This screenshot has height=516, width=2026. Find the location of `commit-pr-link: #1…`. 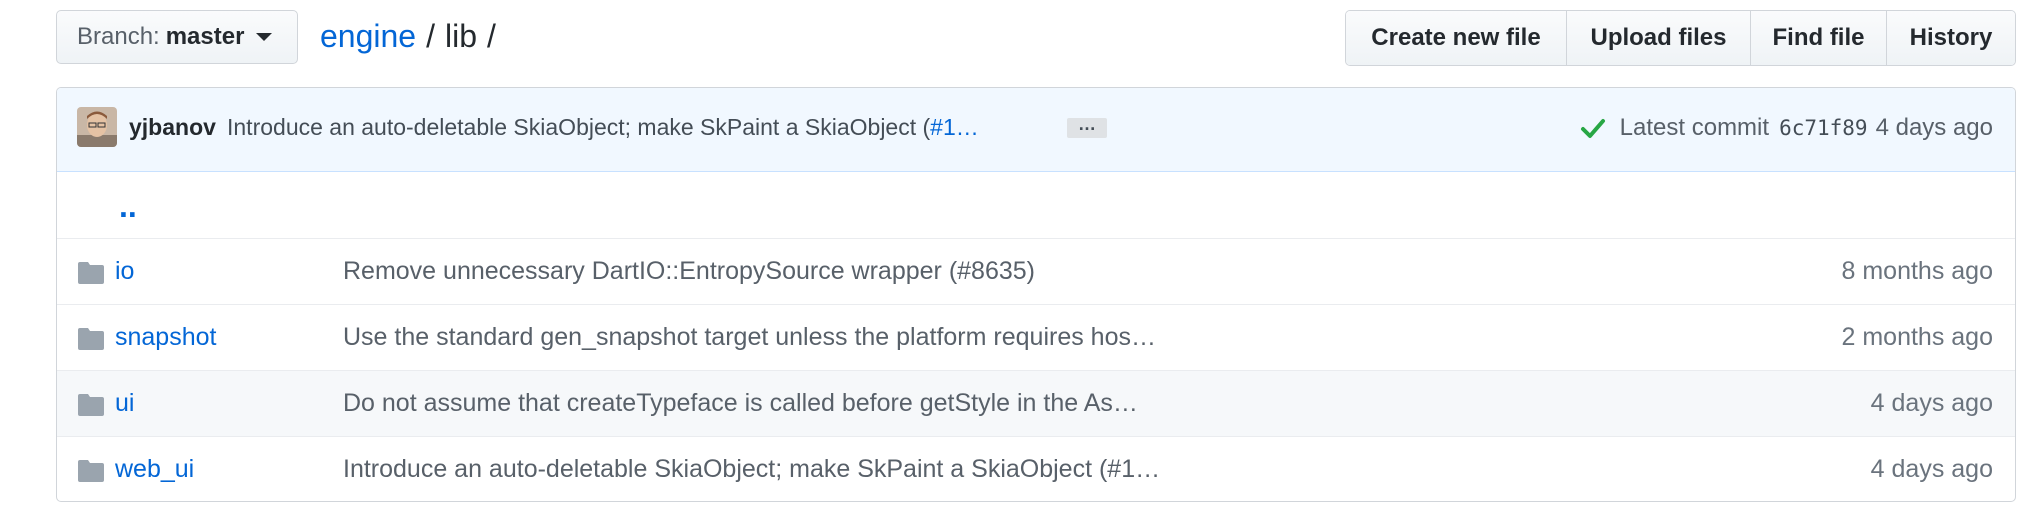

commit-pr-link: #1… is located at coordinates (954, 127).